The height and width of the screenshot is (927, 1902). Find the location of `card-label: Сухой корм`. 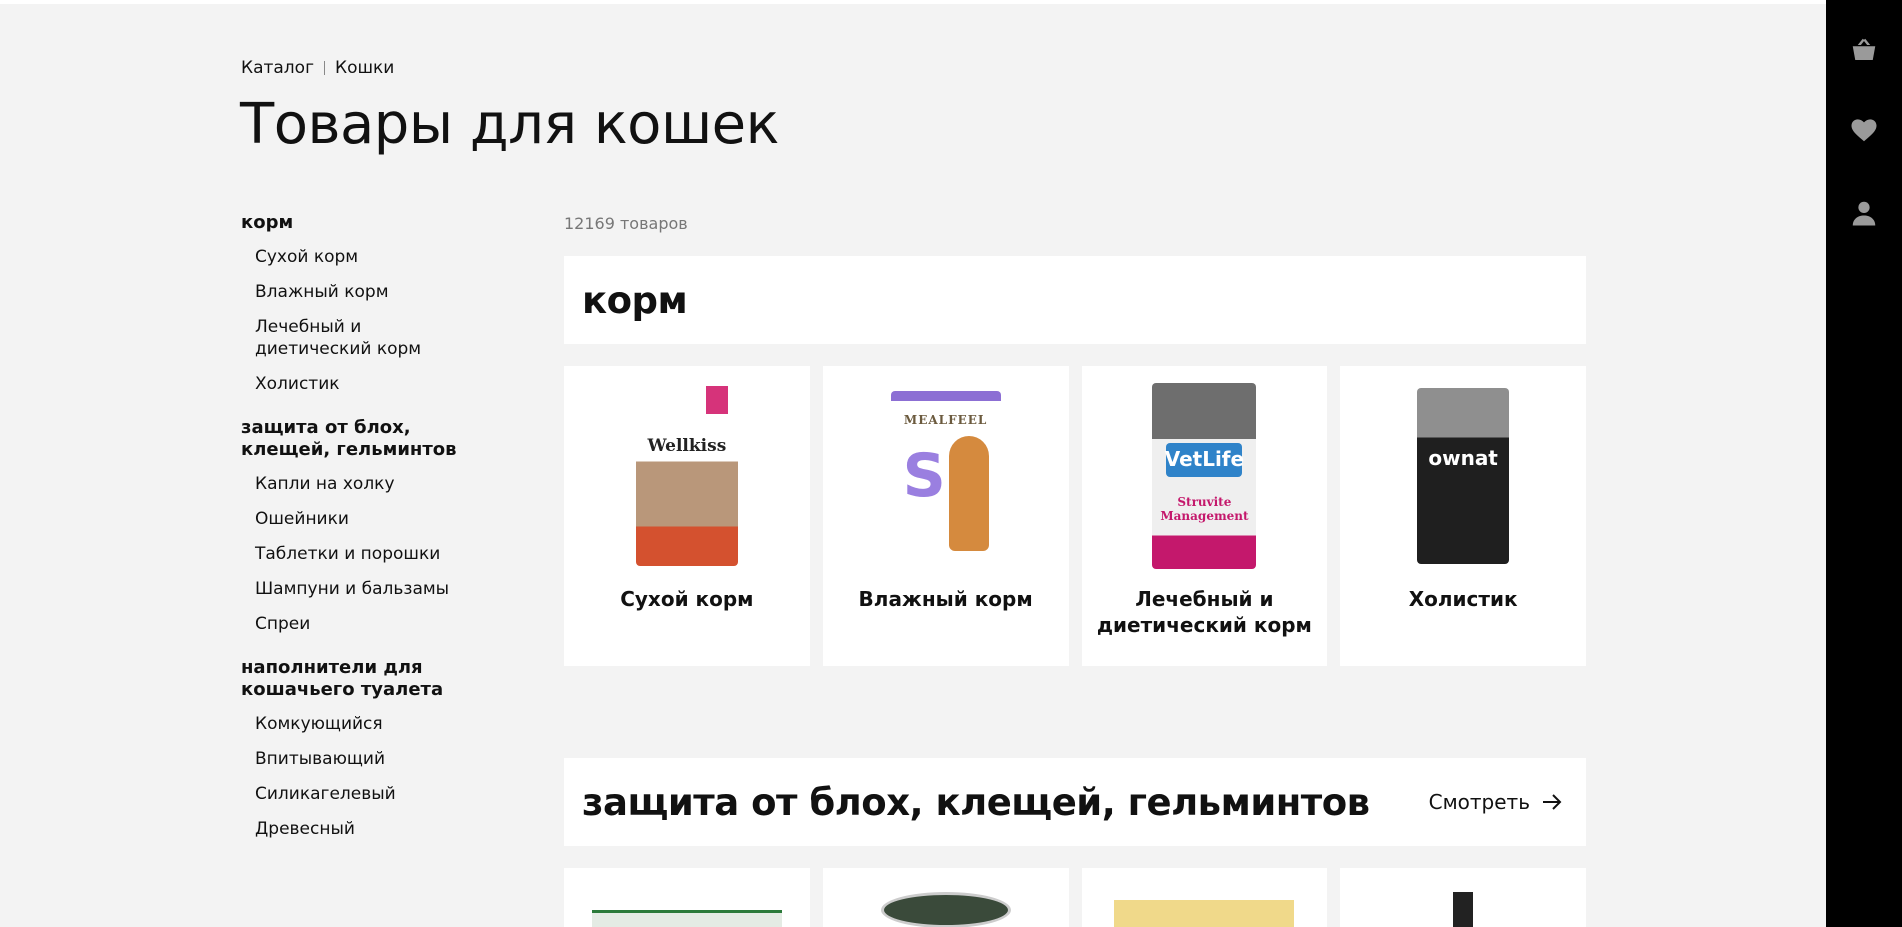

card-label: Сухой корм is located at coordinates (687, 599).